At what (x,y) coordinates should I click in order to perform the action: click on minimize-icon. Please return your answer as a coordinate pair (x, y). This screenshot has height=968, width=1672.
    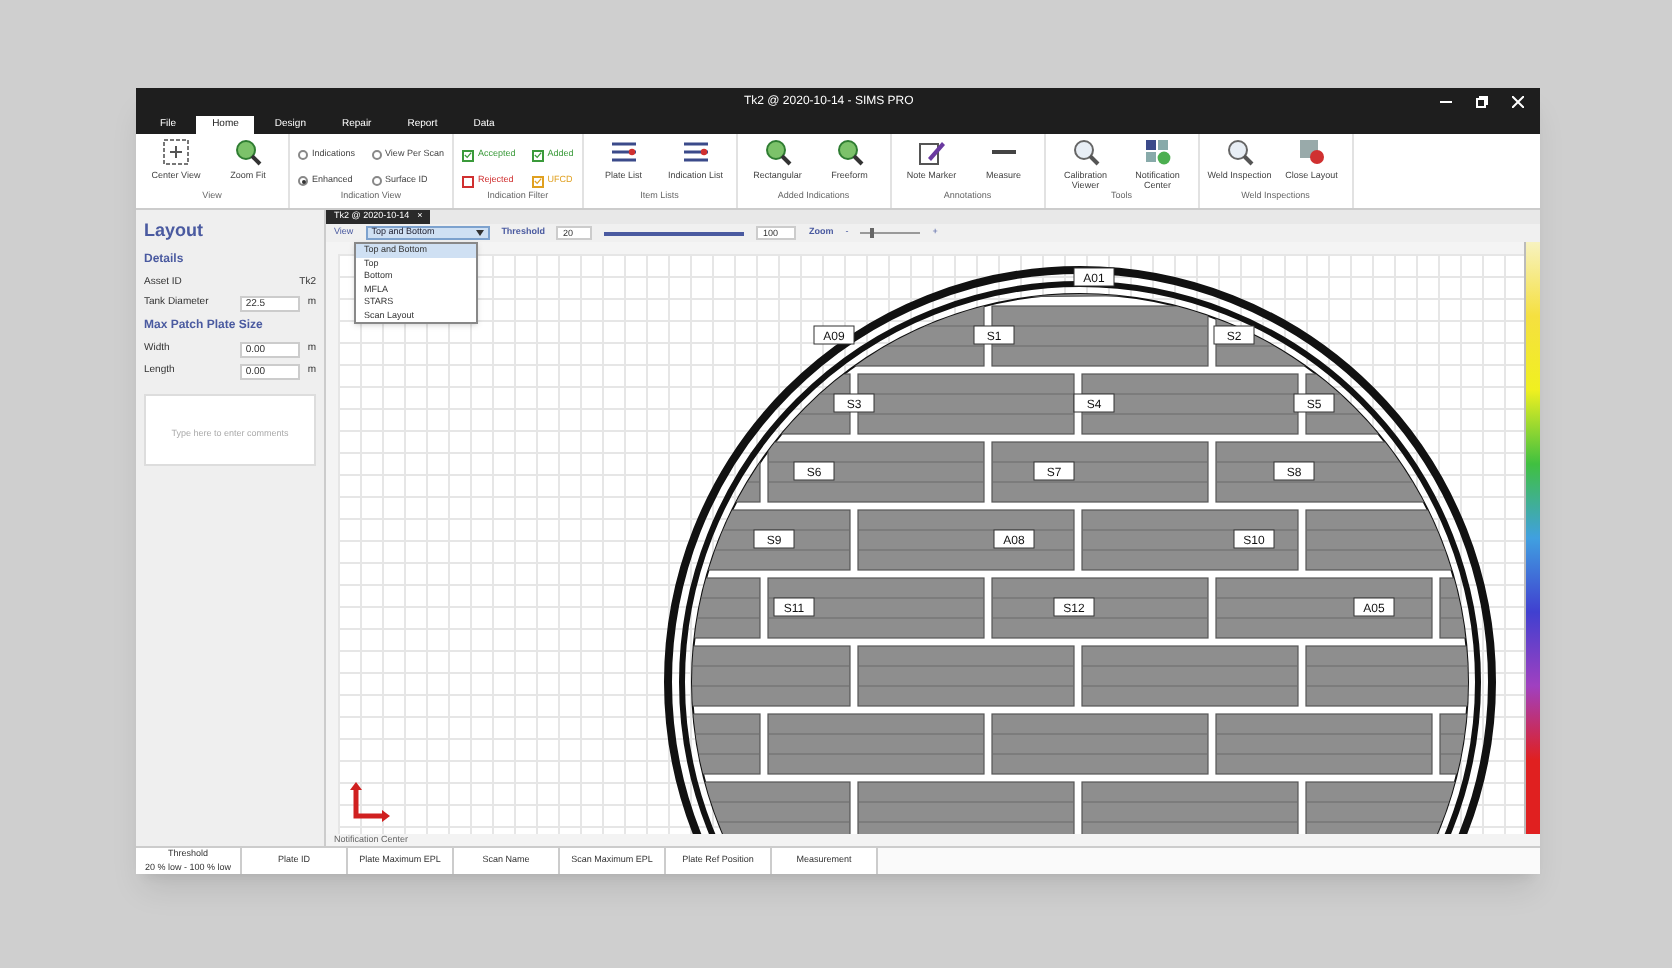
    Looking at the image, I should click on (1446, 102).